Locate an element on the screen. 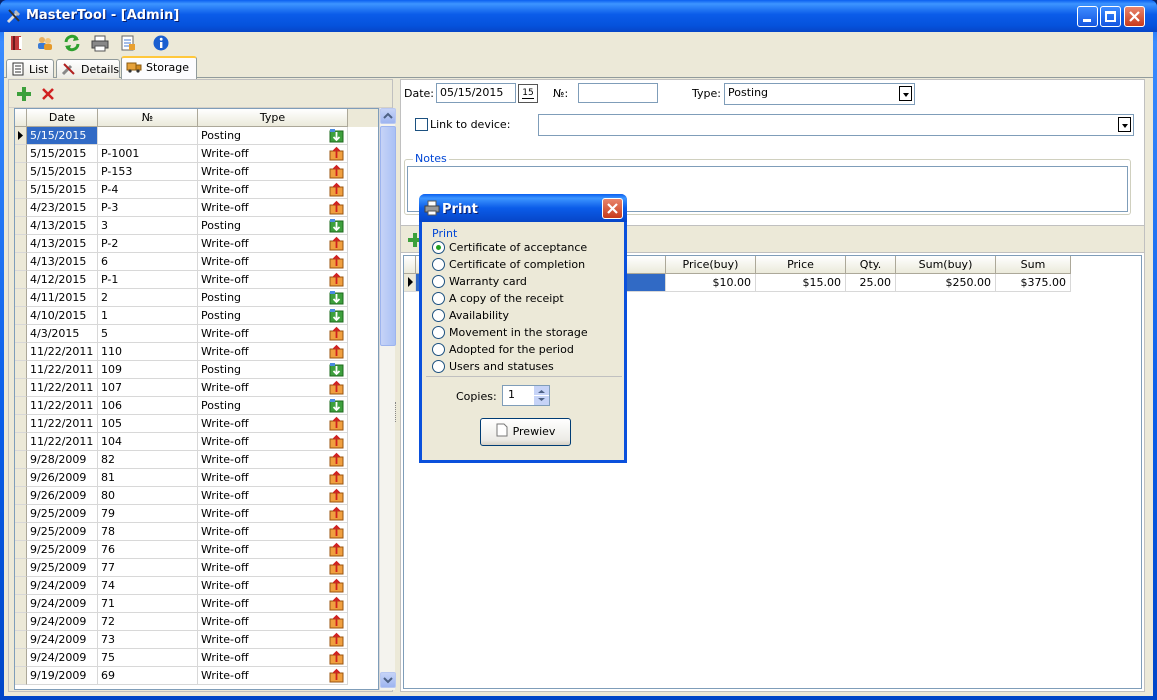  type-select: Posting is located at coordinates (819, 94).